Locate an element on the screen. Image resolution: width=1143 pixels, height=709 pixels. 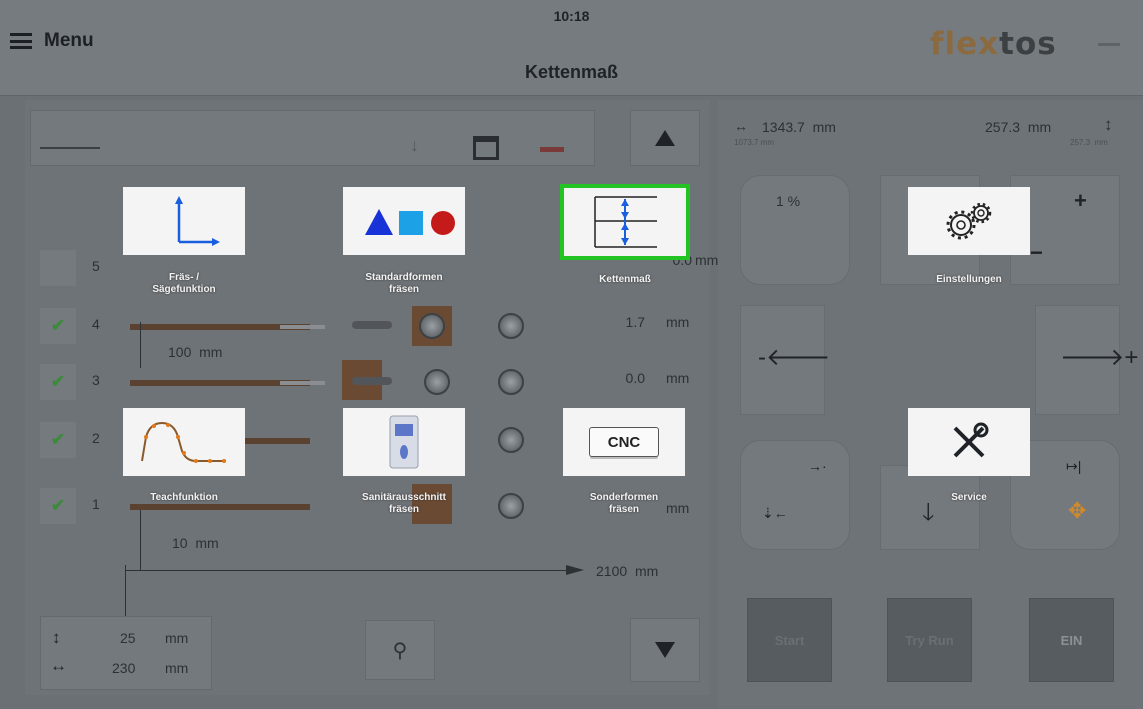
tile-teach-function is located at coordinates (184, 442).